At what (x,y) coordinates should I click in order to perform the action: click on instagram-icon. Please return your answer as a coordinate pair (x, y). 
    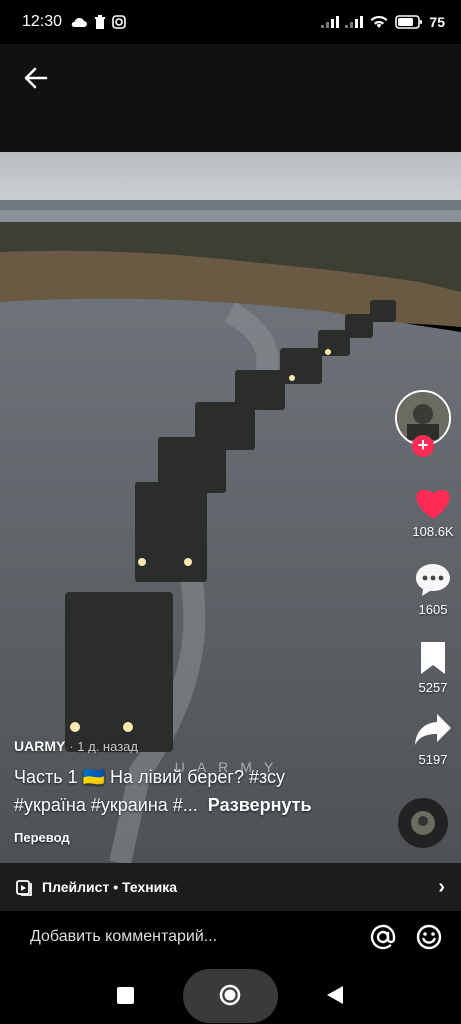
    Looking at the image, I should click on (119, 22).